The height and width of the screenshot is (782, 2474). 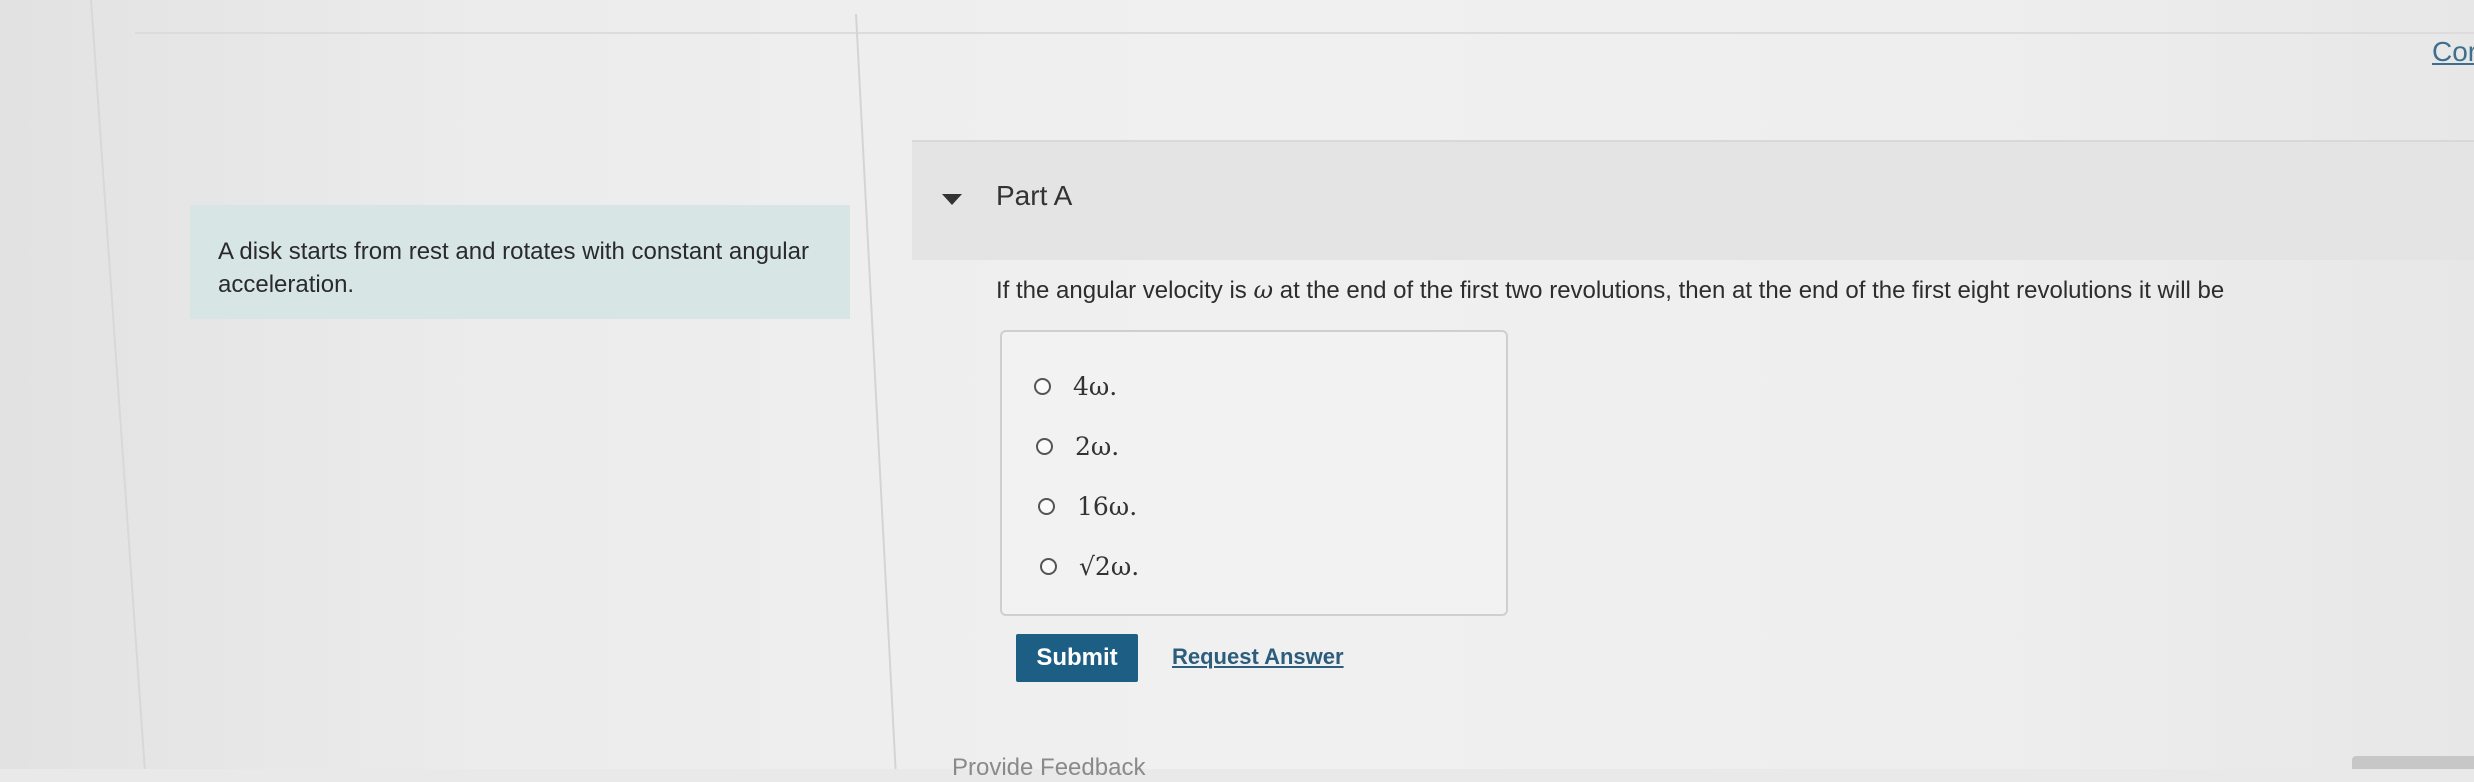 I want to click on part-a-header: Part A, so click(x=1693, y=200).